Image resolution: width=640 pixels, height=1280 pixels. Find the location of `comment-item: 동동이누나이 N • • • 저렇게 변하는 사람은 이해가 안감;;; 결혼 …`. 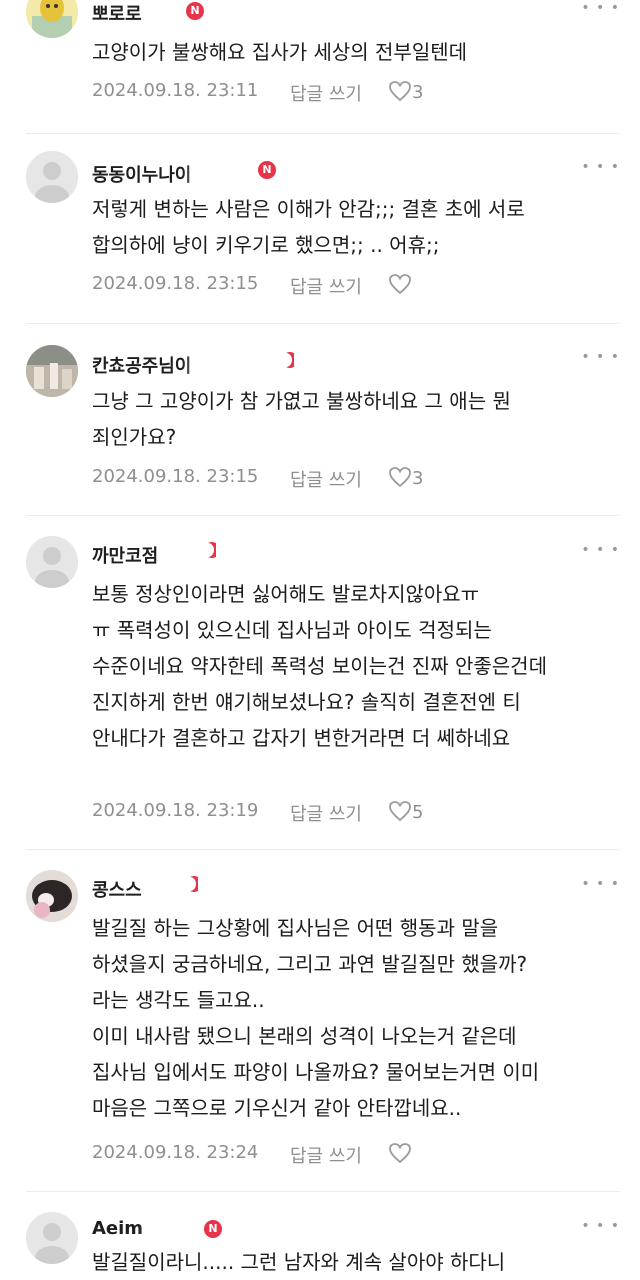

comment-item: 동동이누나이 N • • • 저렇게 변하는 사람은 이해가 안감;;; 결혼 … is located at coordinates (320, 230).